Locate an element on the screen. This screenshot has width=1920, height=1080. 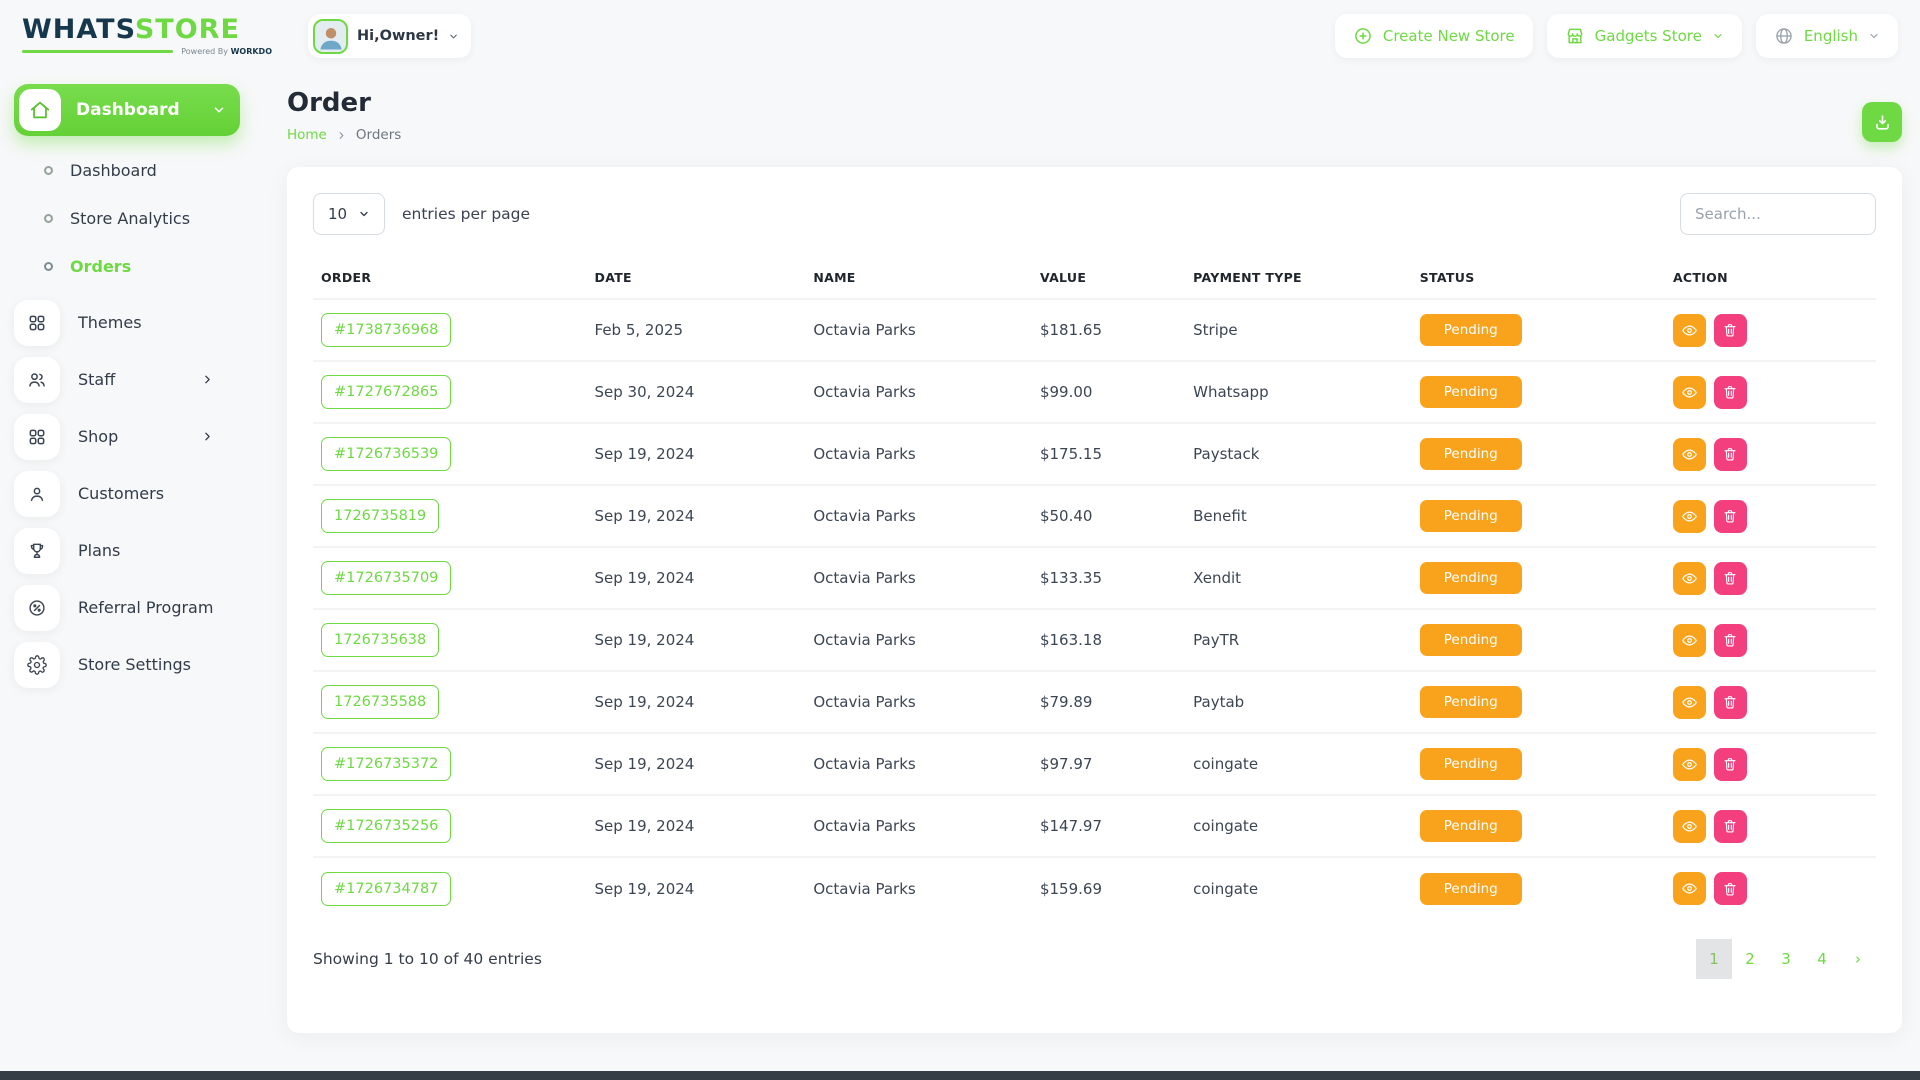
plus-circle-icon is located at coordinates (1363, 36).